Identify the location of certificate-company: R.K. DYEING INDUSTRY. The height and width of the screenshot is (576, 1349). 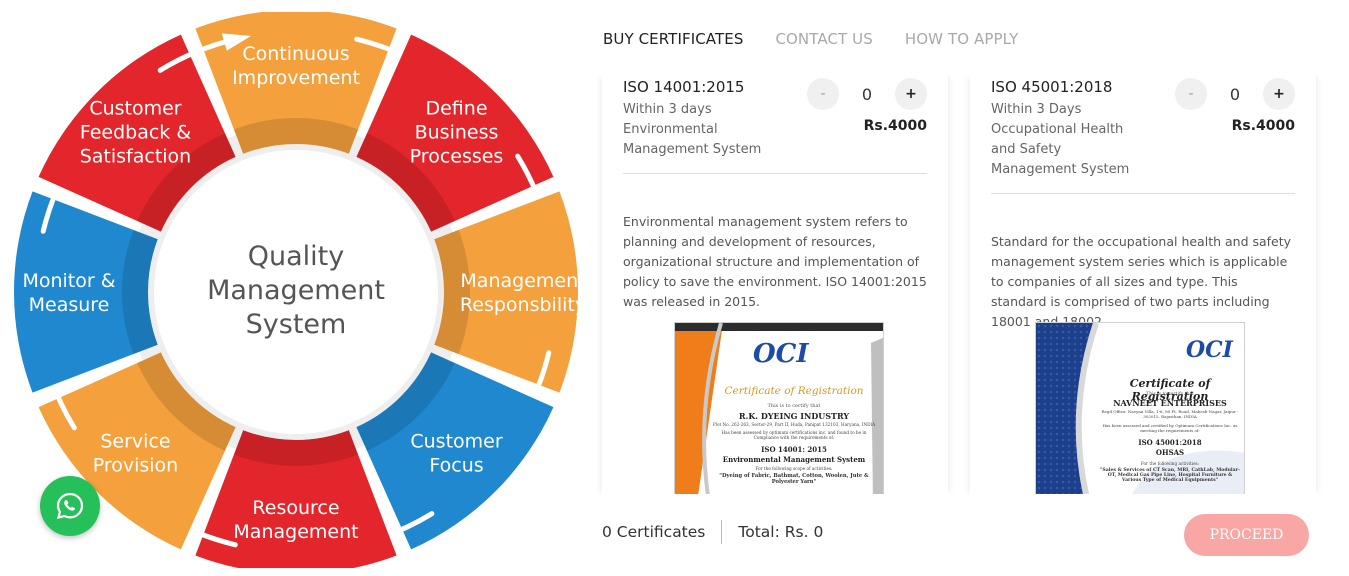
(794, 416).